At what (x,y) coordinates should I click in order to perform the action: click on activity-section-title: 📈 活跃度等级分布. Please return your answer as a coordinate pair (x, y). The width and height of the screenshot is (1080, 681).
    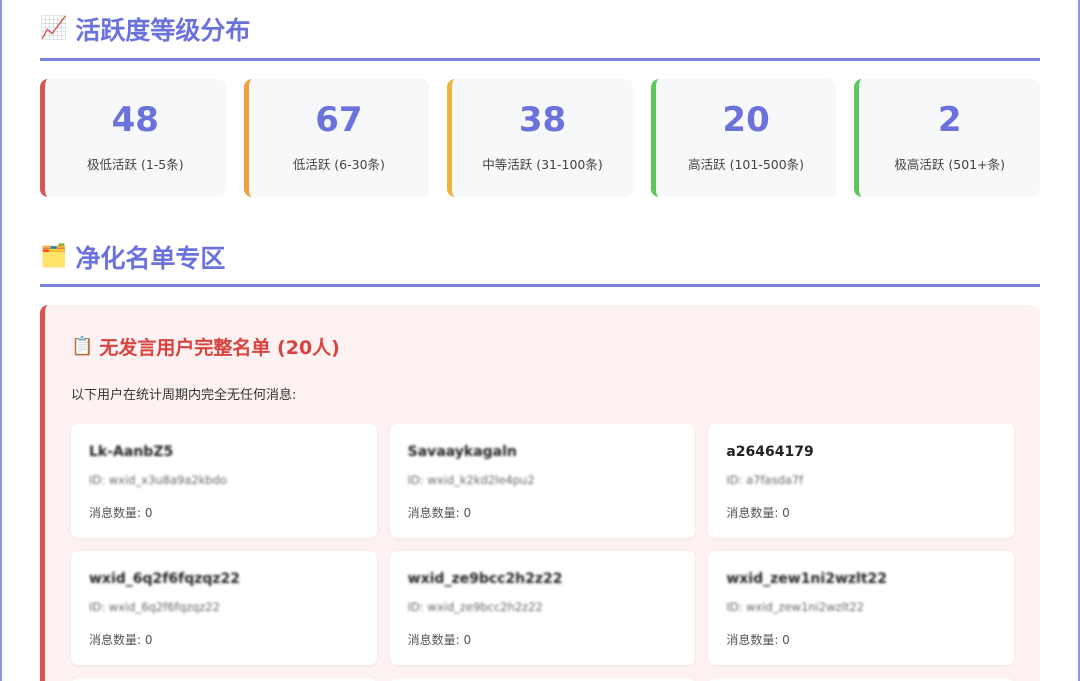
    Looking at the image, I should click on (540, 30).